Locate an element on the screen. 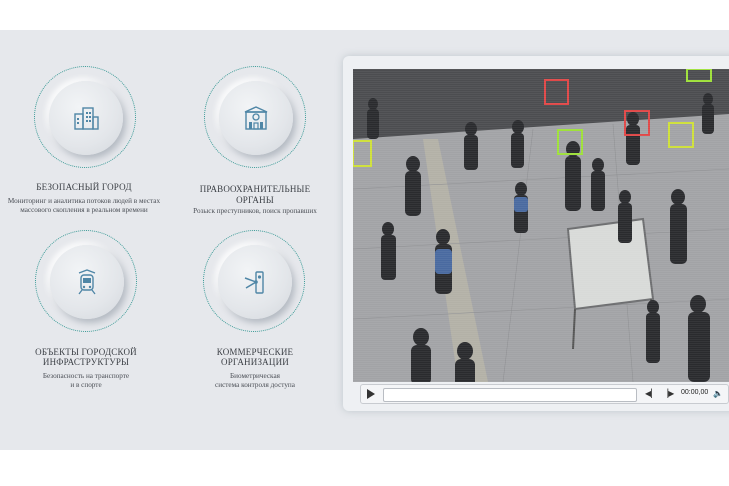 Image resolution: width=729 pixels, height=486 pixels. feature-desc-line: Безопасность на транспорте is located at coordinates (86, 376).